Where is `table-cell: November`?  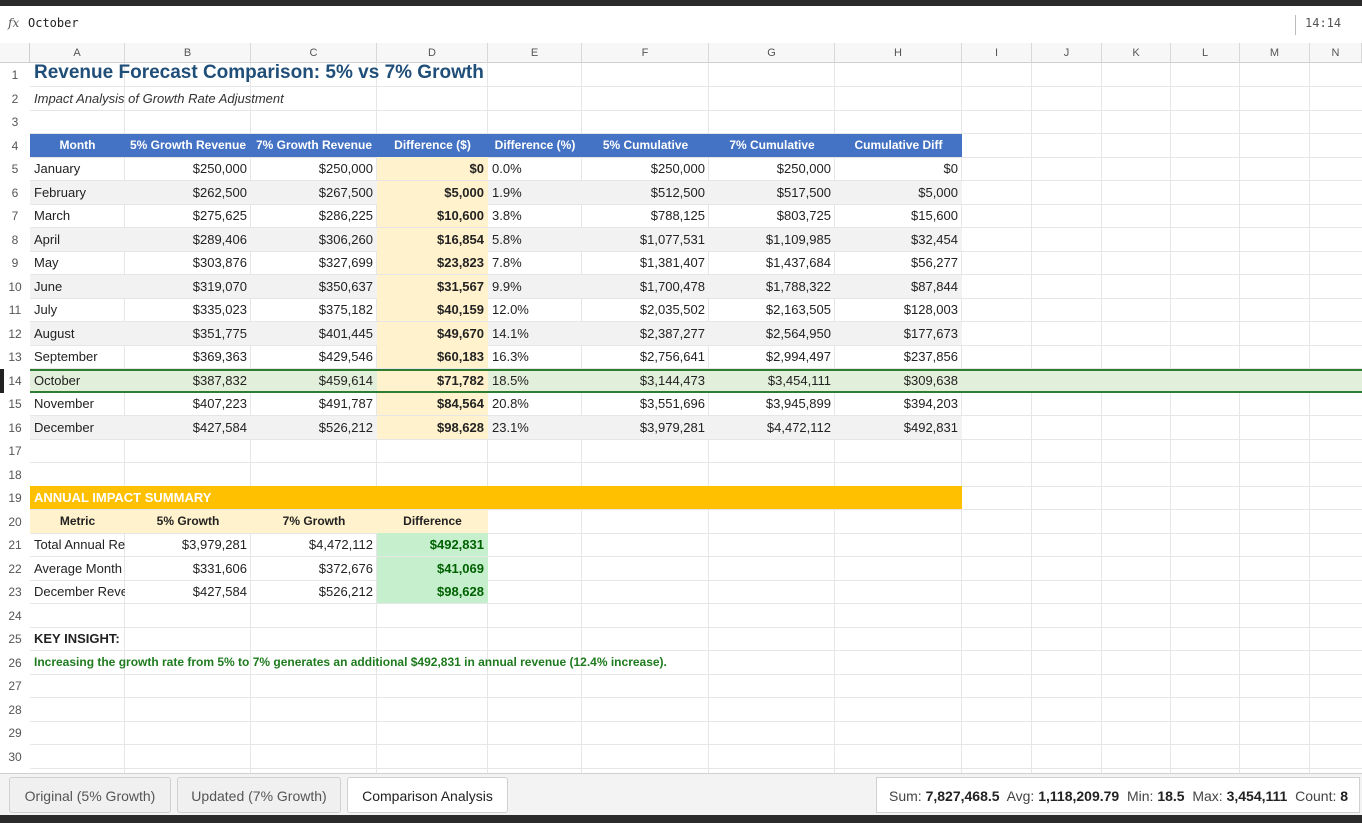
table-cell: November is located at coordinates (77, 403).